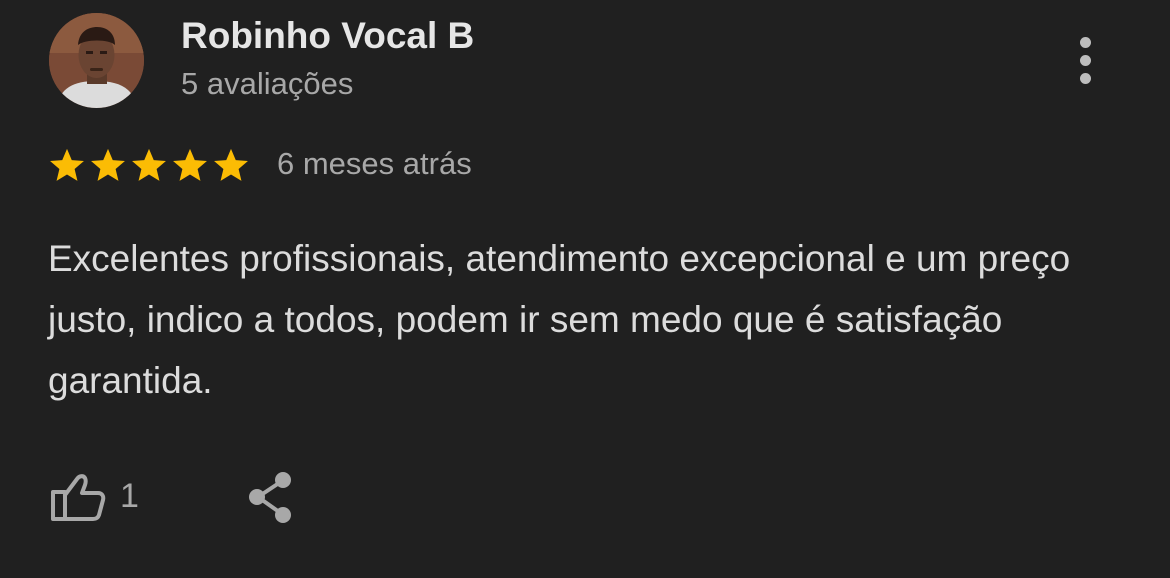  I want to click on like-count: 1, so click(129, 495).